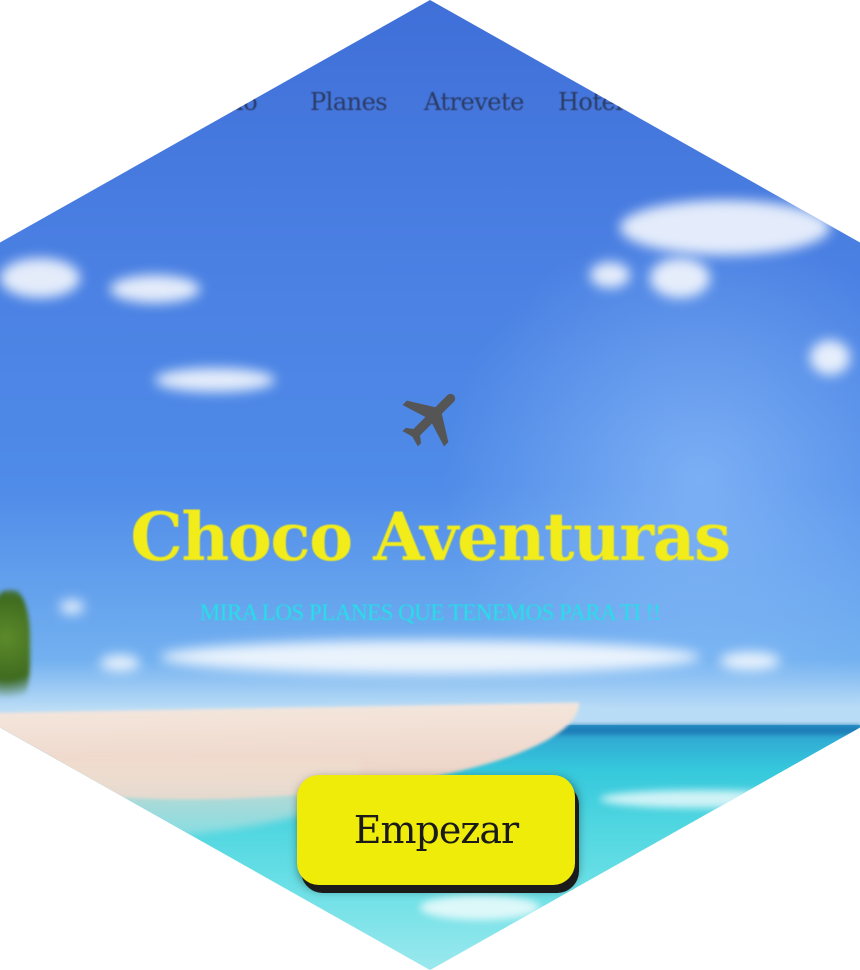 This screenshot has width=860, height=970. What do you see at coordinates (429, 420) in the screenshot?
I see `airplane-icon` at bounding box center [429, 420].